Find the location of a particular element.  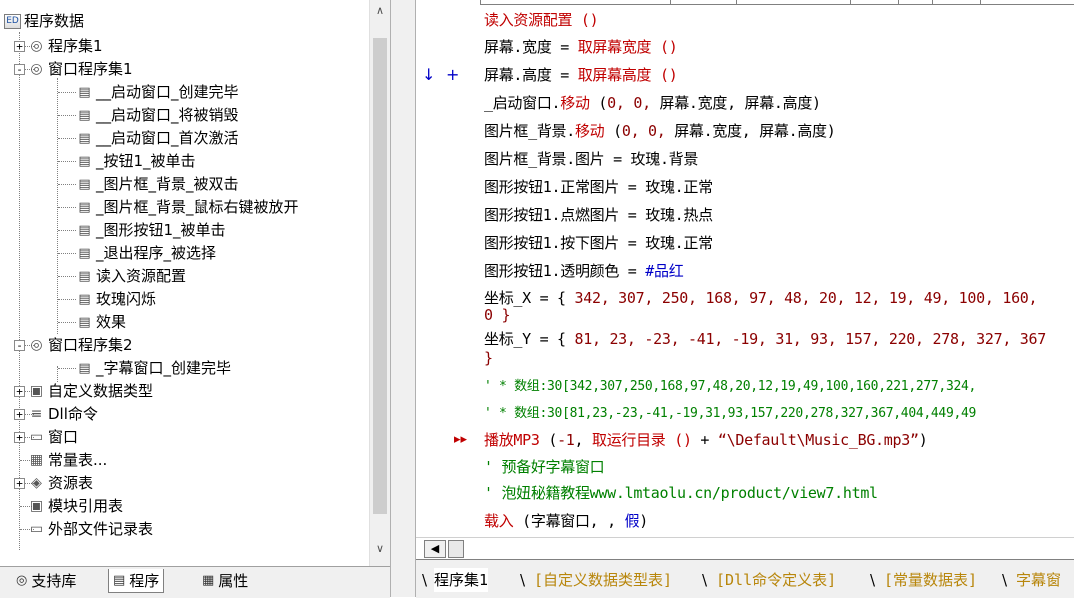

tree-vertical-scrollbar: ∧ ∨ is located at coordinates (379, 283).